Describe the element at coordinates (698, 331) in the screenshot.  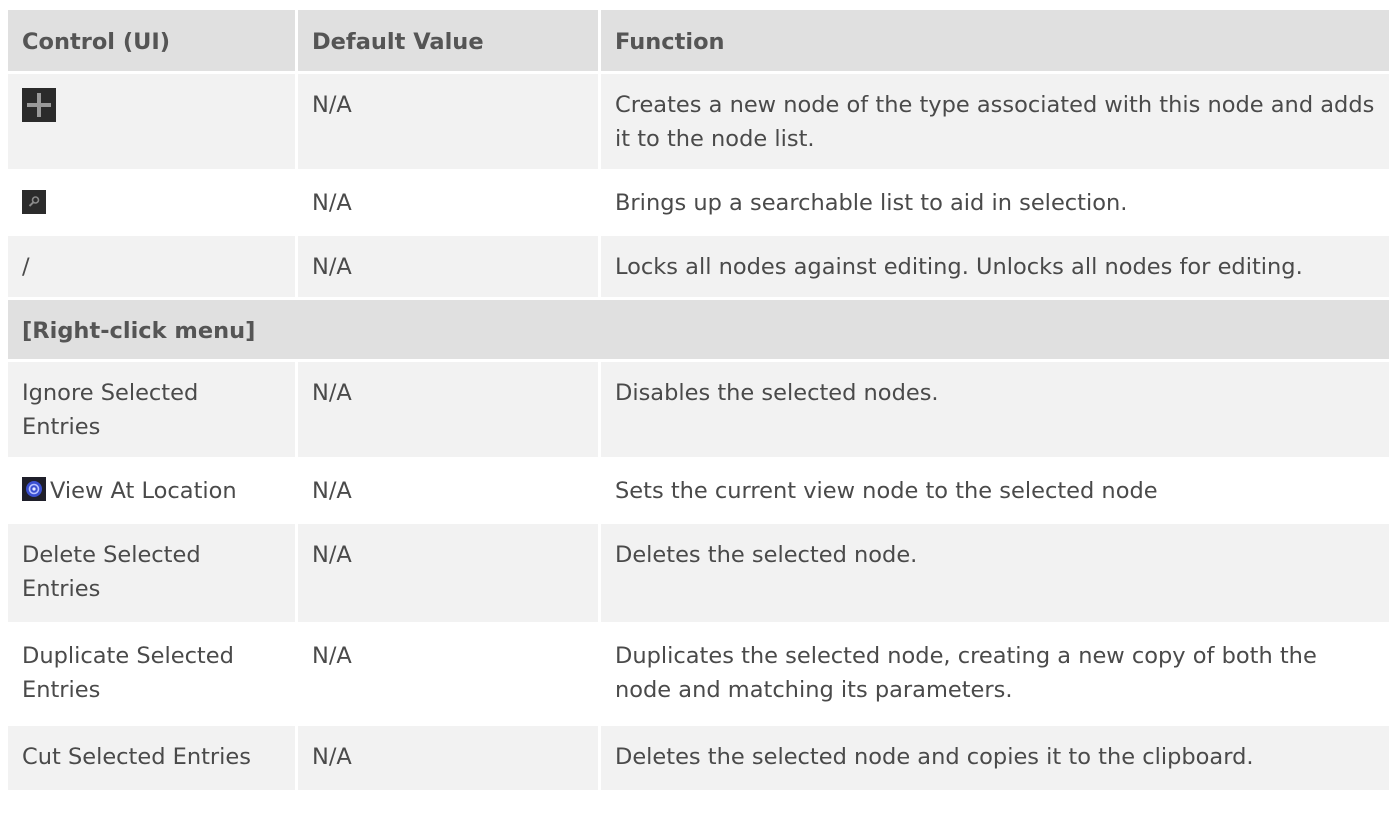
I see `section-header-row: [Right-click menu]` at that location.